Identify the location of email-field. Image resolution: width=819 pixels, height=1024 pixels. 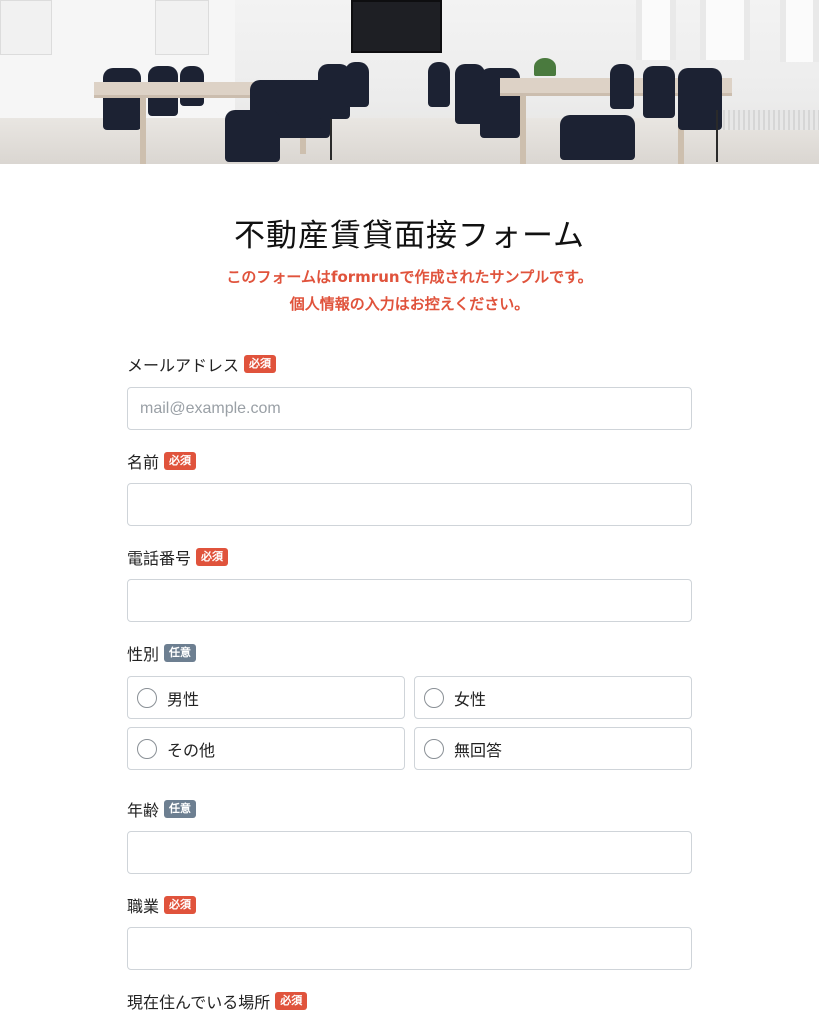
(409, 408).